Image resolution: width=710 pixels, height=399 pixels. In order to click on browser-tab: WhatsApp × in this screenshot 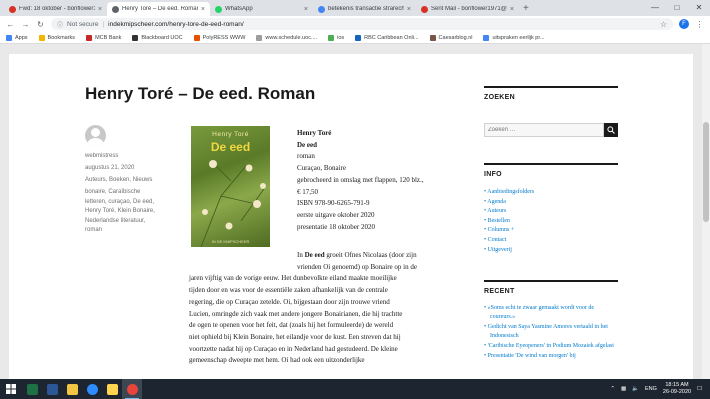, I will do `click(261, 9)`.